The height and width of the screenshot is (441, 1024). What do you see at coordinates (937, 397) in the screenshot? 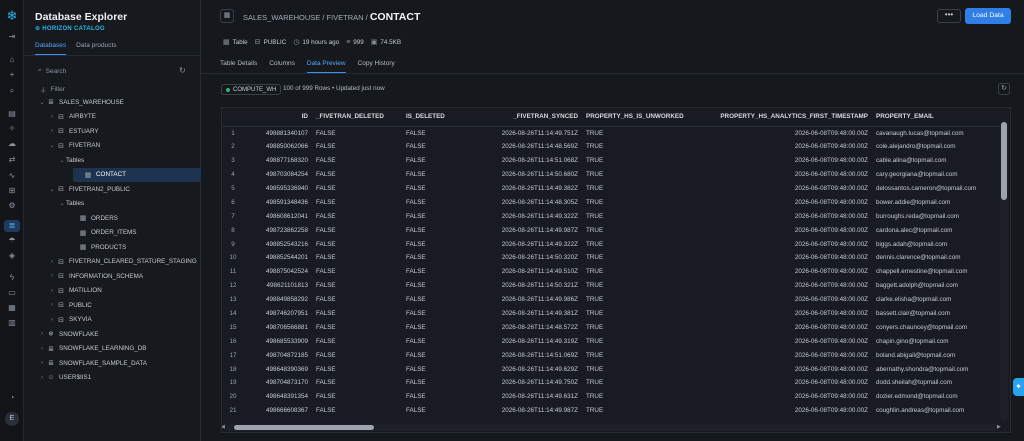
I see `table-cell: dozier.edmond@topmail.com` at bounding box center [937, 397].